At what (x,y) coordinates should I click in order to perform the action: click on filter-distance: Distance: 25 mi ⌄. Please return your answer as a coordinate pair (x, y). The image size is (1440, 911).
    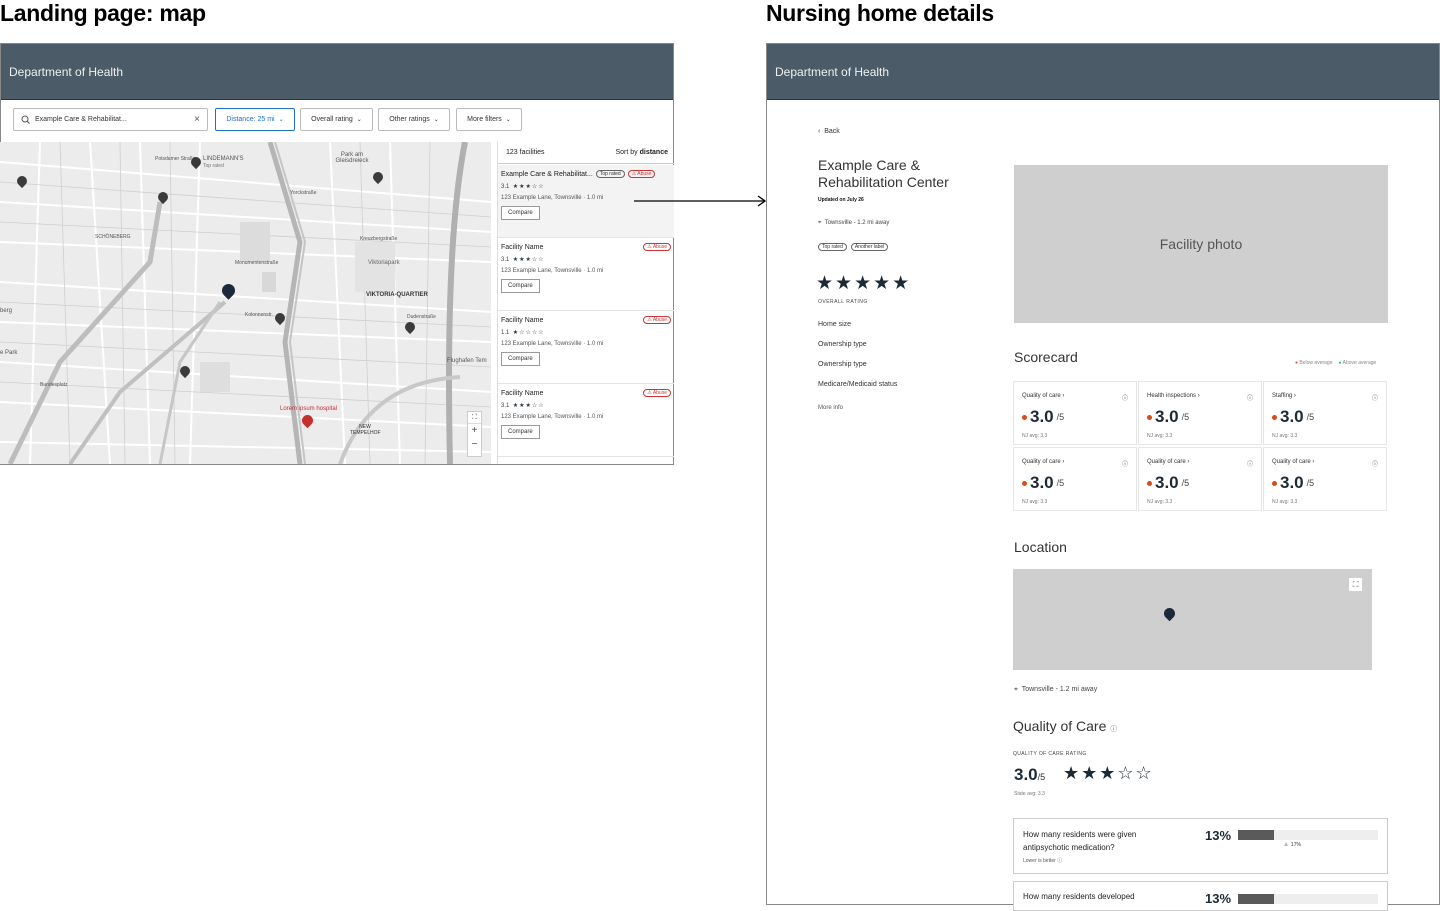
    Looking at the image, I should click on (255, 119).